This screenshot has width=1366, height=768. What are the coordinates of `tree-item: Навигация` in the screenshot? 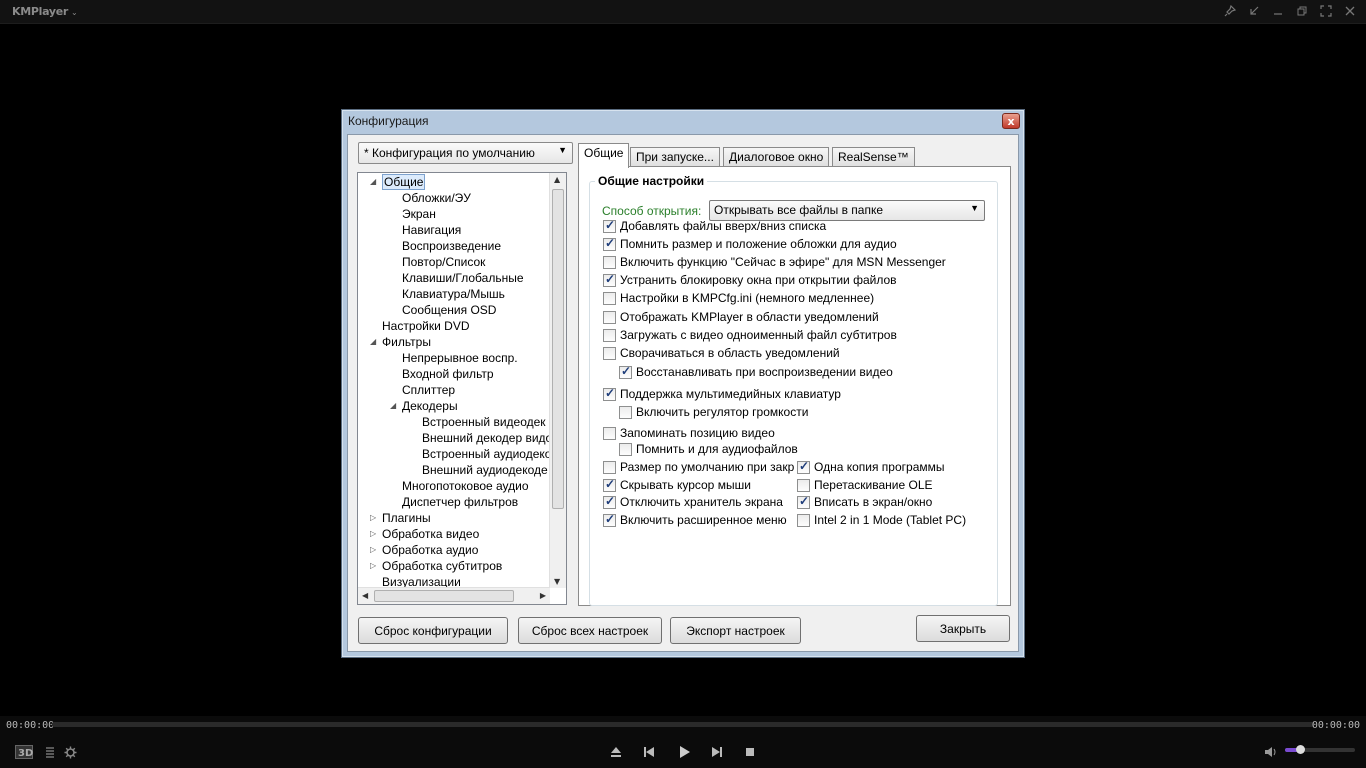 It's located at (431, 230).